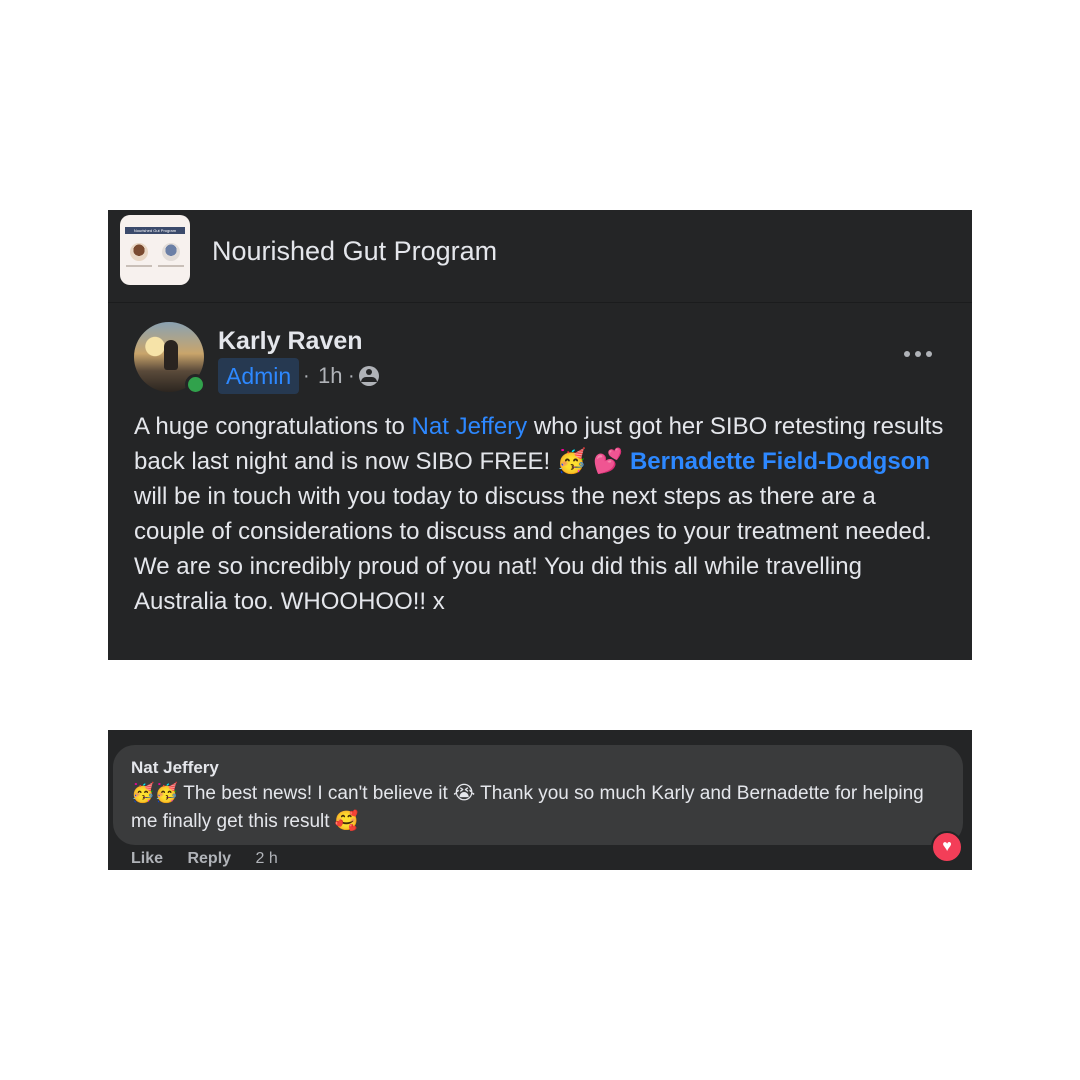 This screenshot has height=1080, width=1080. What do you see at coordinates (780, 461) in the screenshot?
I see `mention-bernadette: Bernadette Field-Dodgson` at bounding box center [780, 461].